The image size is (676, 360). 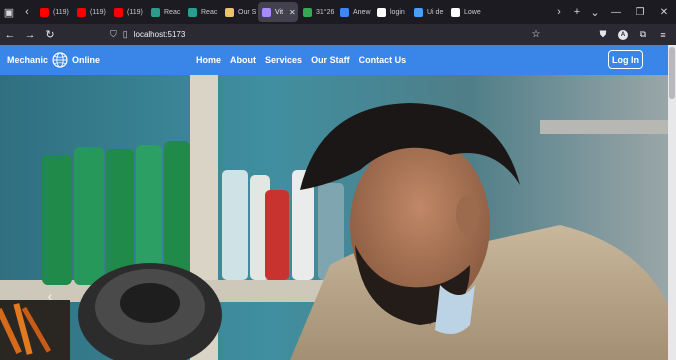 What do you see at coordinates (664, 12) in the screenshot?
I see `close-window-icon: ✕` at bounding box center [664, 12].